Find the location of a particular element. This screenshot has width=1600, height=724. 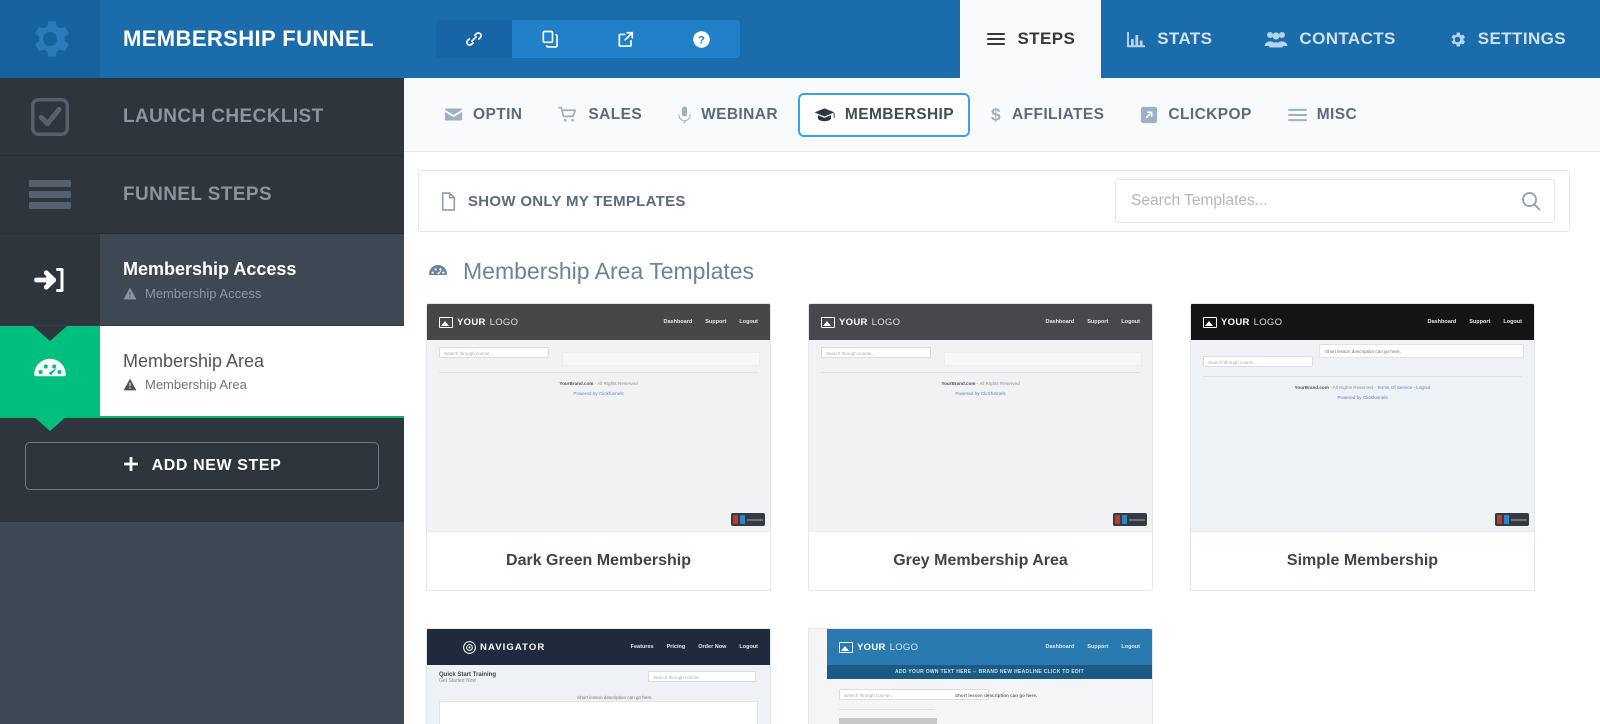

show-only-my-templates-button: SHOW ONLY MY TEMPLATES is located at coordinates (563, 201).